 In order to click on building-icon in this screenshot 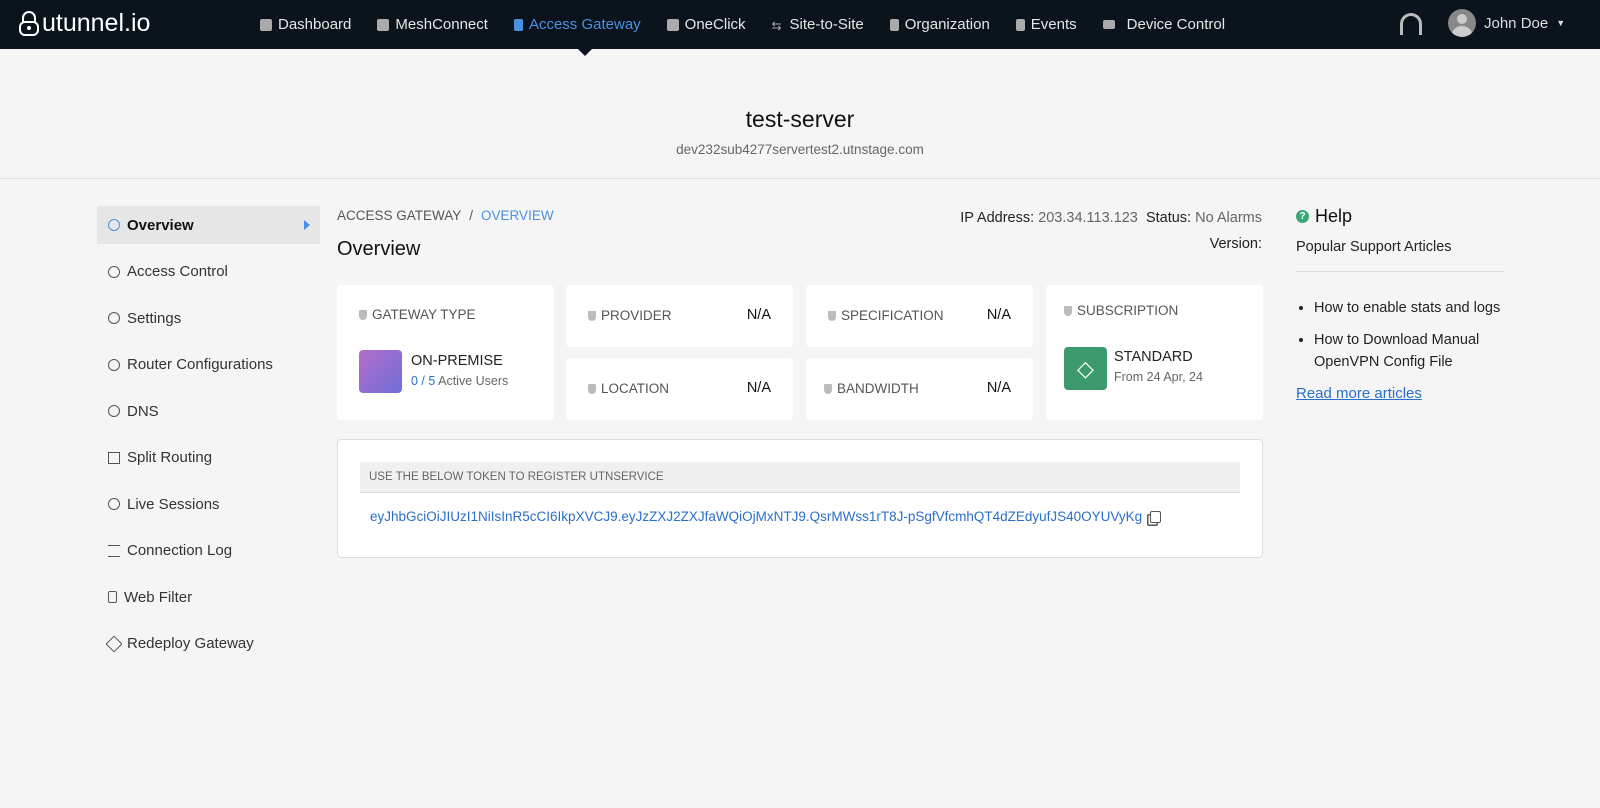, I will do `click(894, 24)`.